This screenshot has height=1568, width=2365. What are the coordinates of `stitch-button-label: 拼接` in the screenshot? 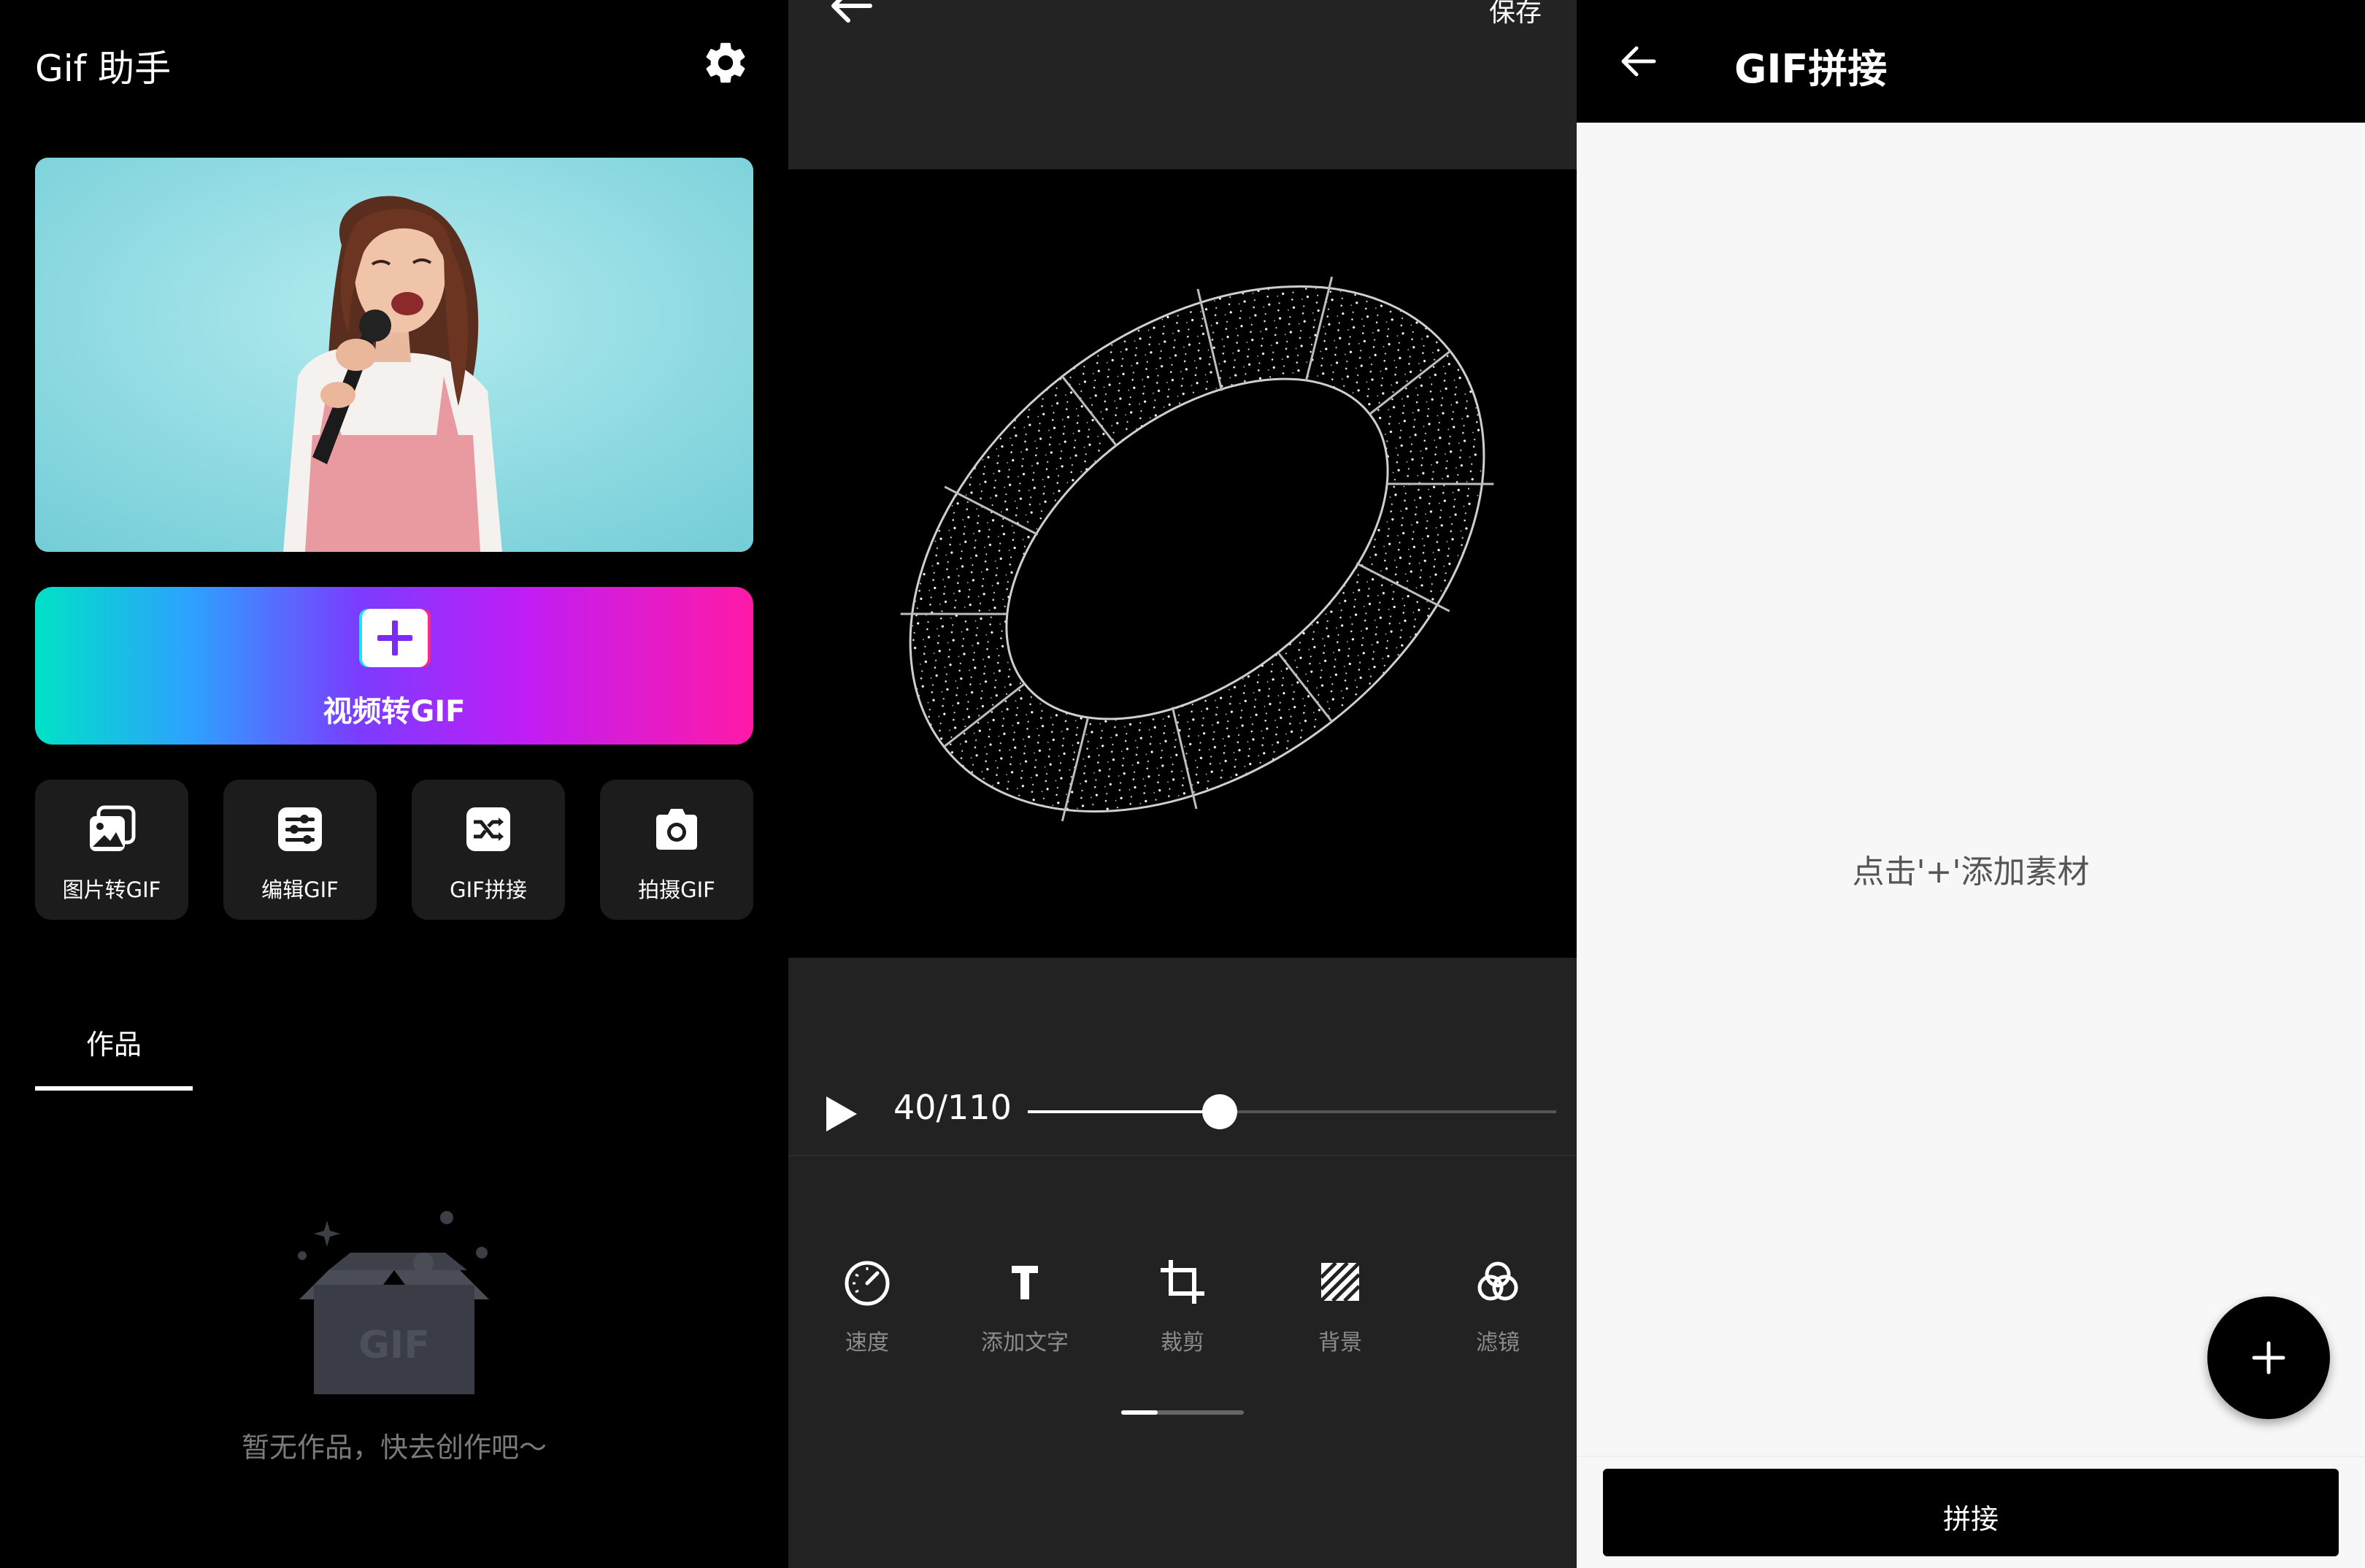 It's located at (1970, 1519).